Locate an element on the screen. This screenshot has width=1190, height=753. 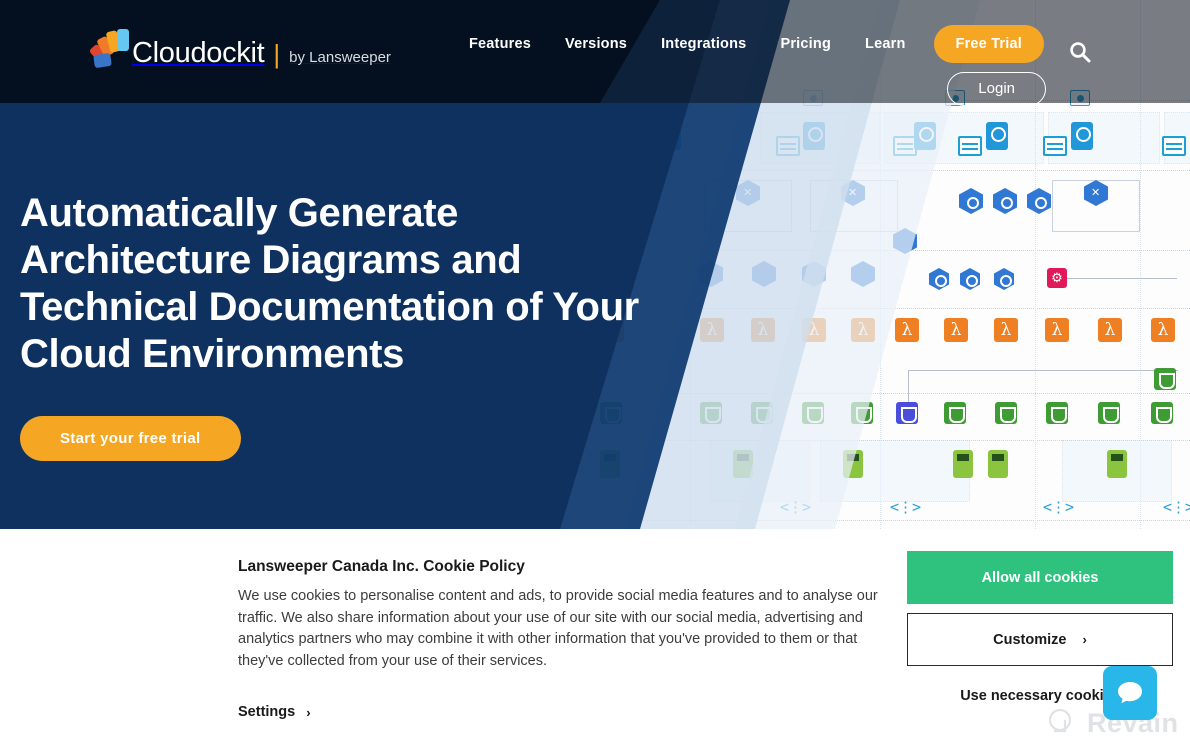
customize-cookies-button: Customize › is located at coordinates (1040, 639).